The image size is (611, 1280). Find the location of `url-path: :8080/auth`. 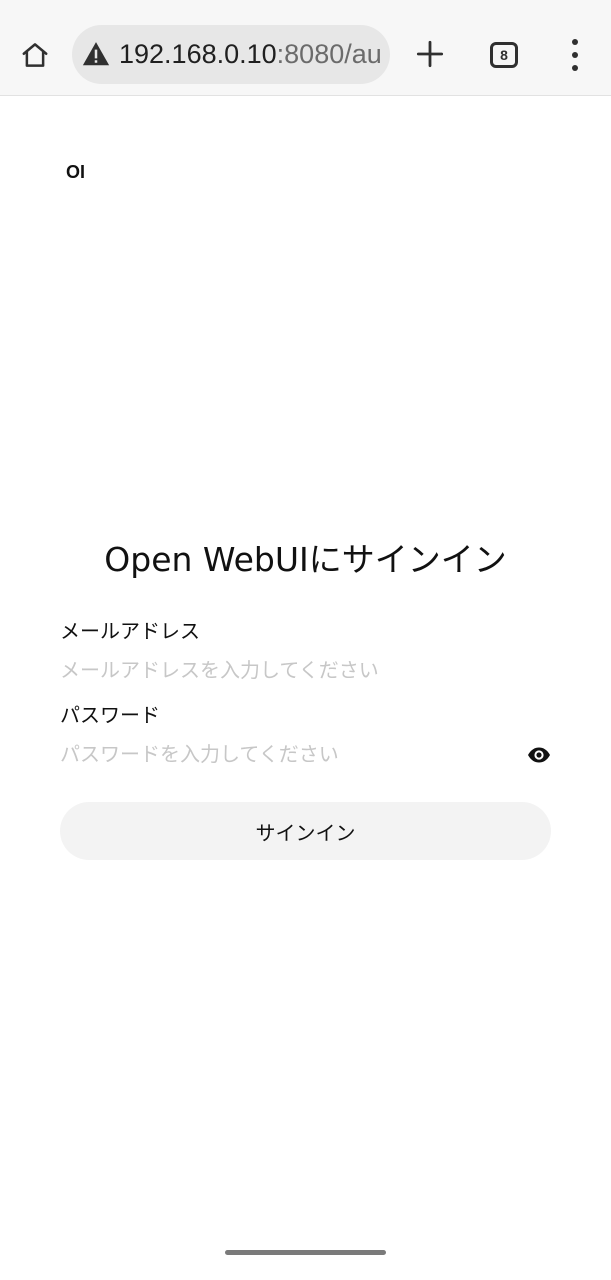

url-path: :8080/auth is located at coordinates (328, 54).